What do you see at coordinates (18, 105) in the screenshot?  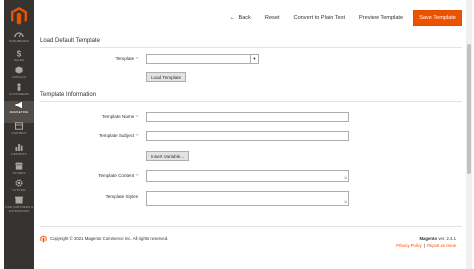 I see `megaphone-icon` at bounding box center [18, 105].